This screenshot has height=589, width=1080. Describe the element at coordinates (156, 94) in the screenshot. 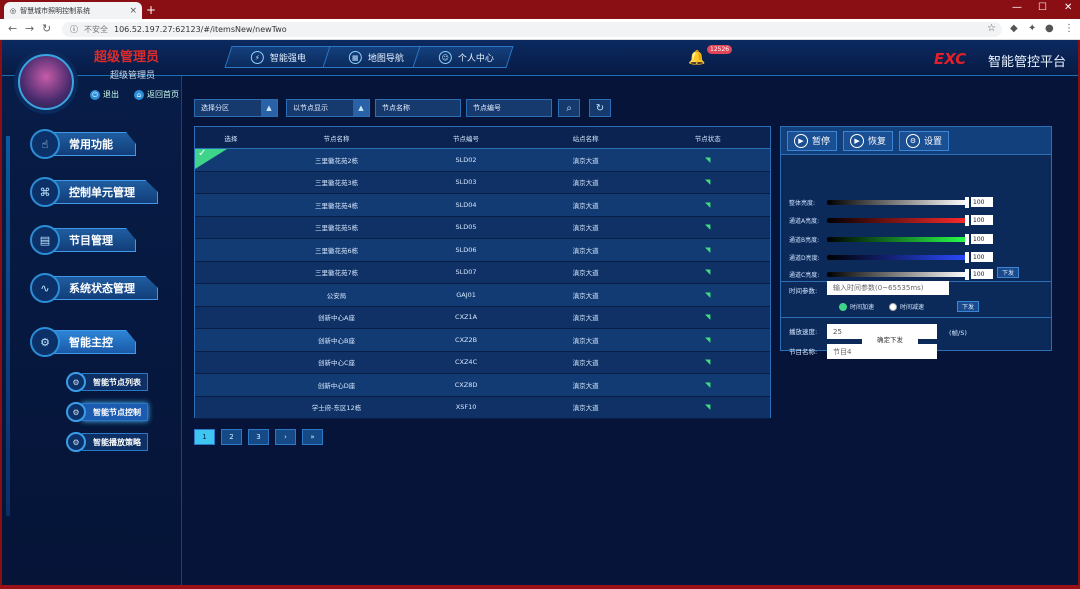

I see `home-link: ⌂ 返回首页` at that location.